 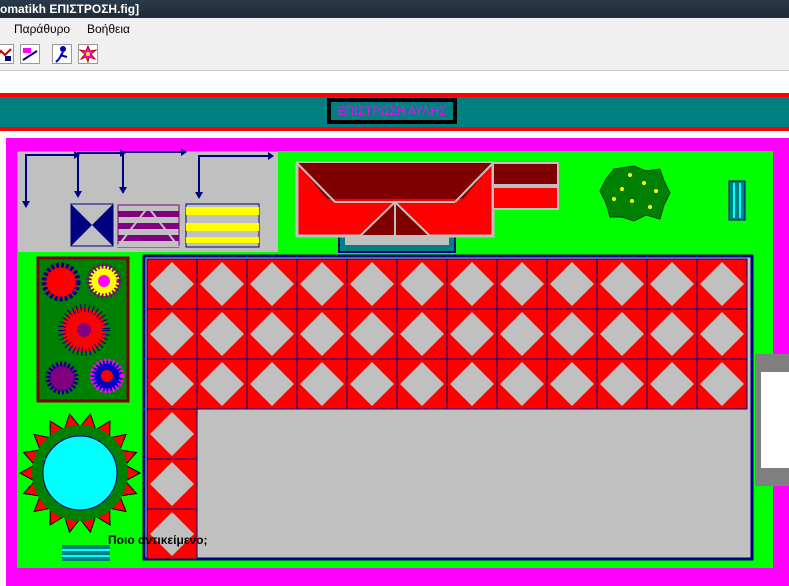 What do you see at coordinates (148, 226) in the screenshot?
I see `triangle-stripe-tile` at bounding box center [148, 226].